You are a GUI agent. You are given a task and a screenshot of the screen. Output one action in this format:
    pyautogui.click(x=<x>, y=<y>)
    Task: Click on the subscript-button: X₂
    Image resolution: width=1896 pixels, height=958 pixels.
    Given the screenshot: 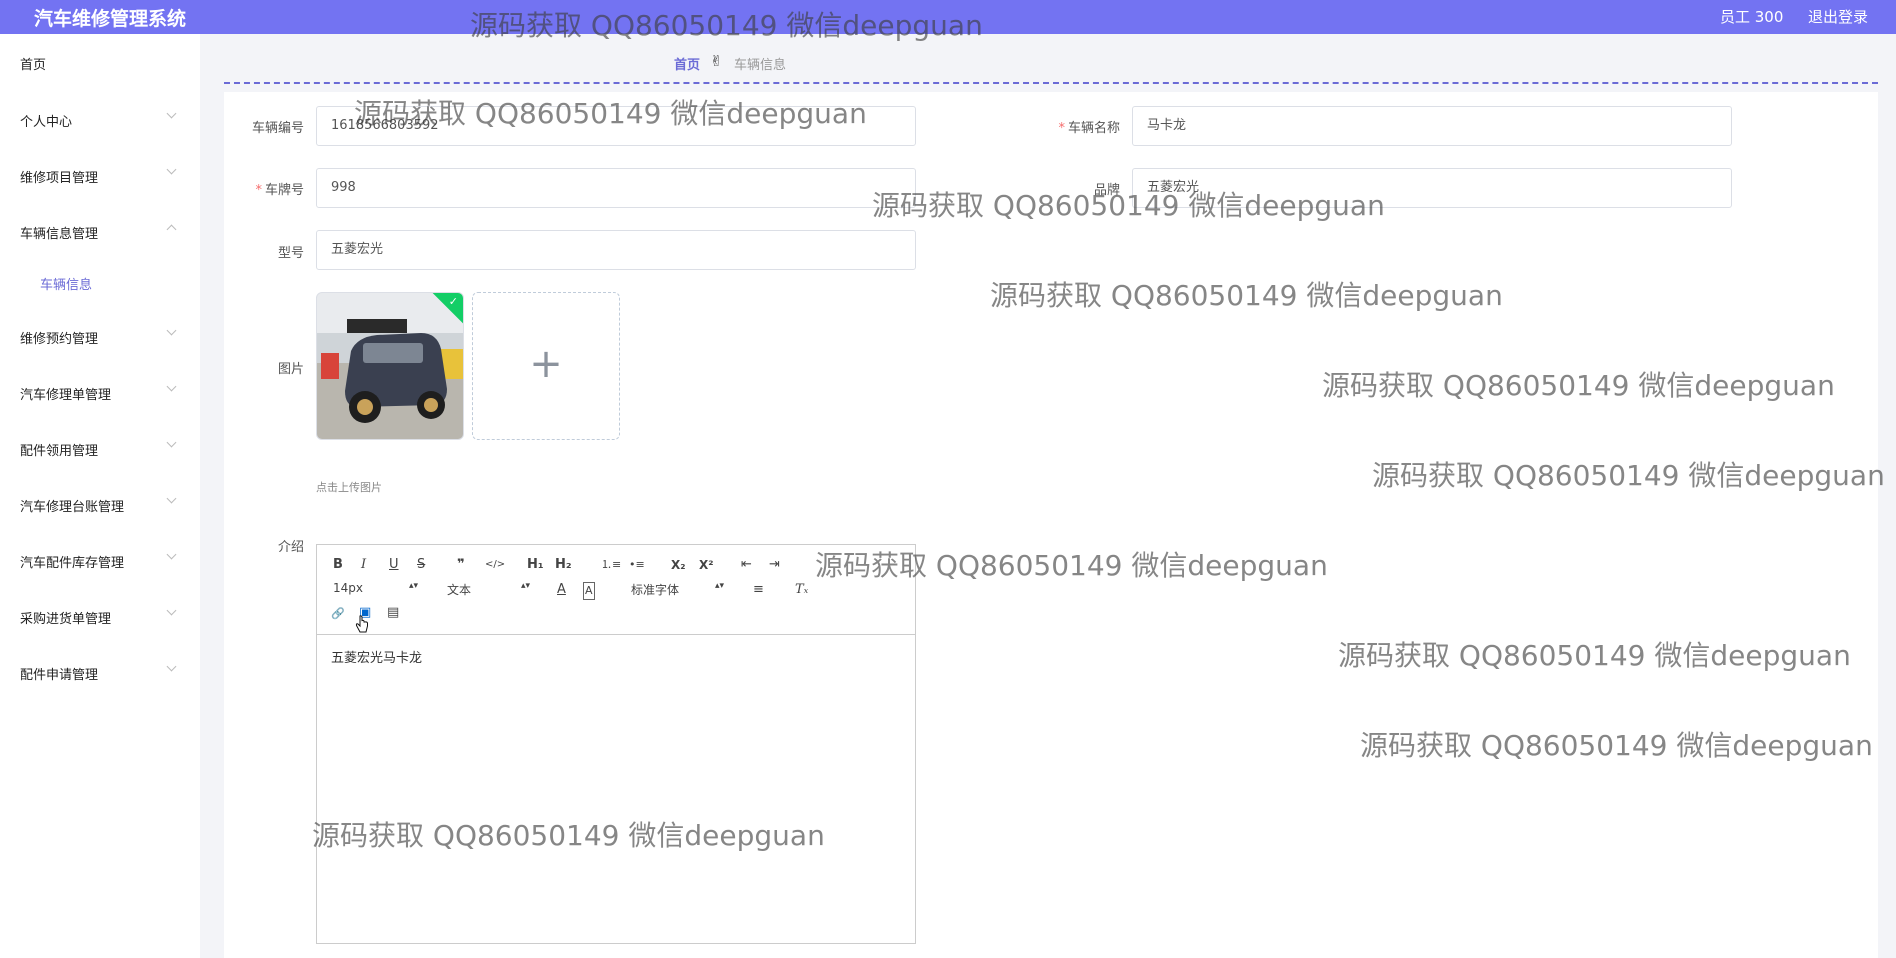 What is the action you would take?
    pyautogui.click(x=678, y=565)
    